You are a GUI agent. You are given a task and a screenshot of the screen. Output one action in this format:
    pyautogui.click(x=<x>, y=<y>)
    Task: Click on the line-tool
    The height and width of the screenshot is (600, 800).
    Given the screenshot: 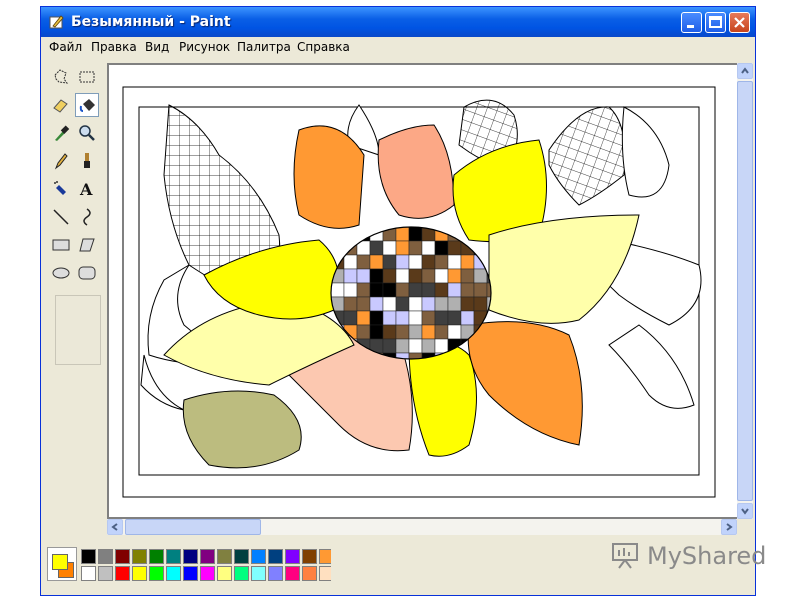 What is the action you would take?
    pyautogui.click(x=61, y=217)
    